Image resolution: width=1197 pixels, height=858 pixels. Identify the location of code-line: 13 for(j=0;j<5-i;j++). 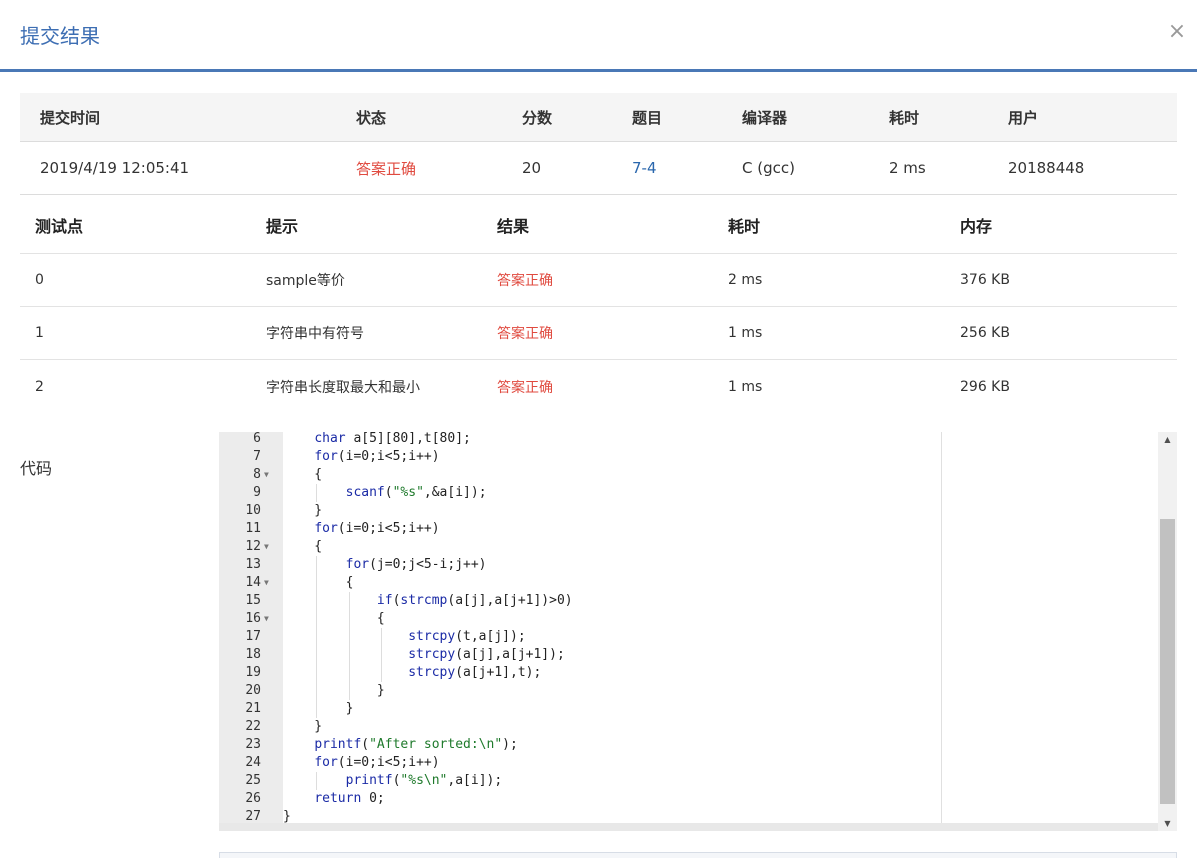
(689, 565).